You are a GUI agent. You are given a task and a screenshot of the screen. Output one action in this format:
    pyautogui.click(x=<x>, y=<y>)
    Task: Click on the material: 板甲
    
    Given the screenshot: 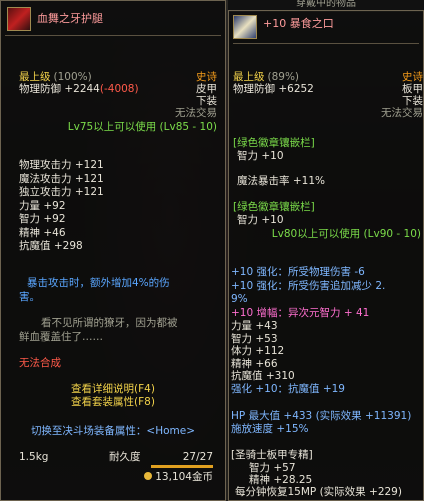 What is the action you would take?
    pyautogui.click(x=412, y=89)
    